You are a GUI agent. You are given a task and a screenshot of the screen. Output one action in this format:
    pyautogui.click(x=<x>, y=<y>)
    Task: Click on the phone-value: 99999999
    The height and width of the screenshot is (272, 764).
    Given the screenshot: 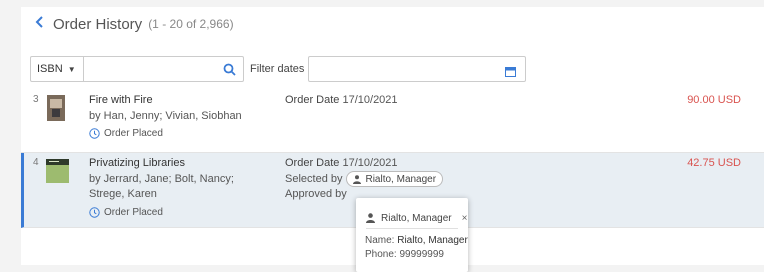 What is the action you would take?
    pyautogui.click(x=421, y=254)
    